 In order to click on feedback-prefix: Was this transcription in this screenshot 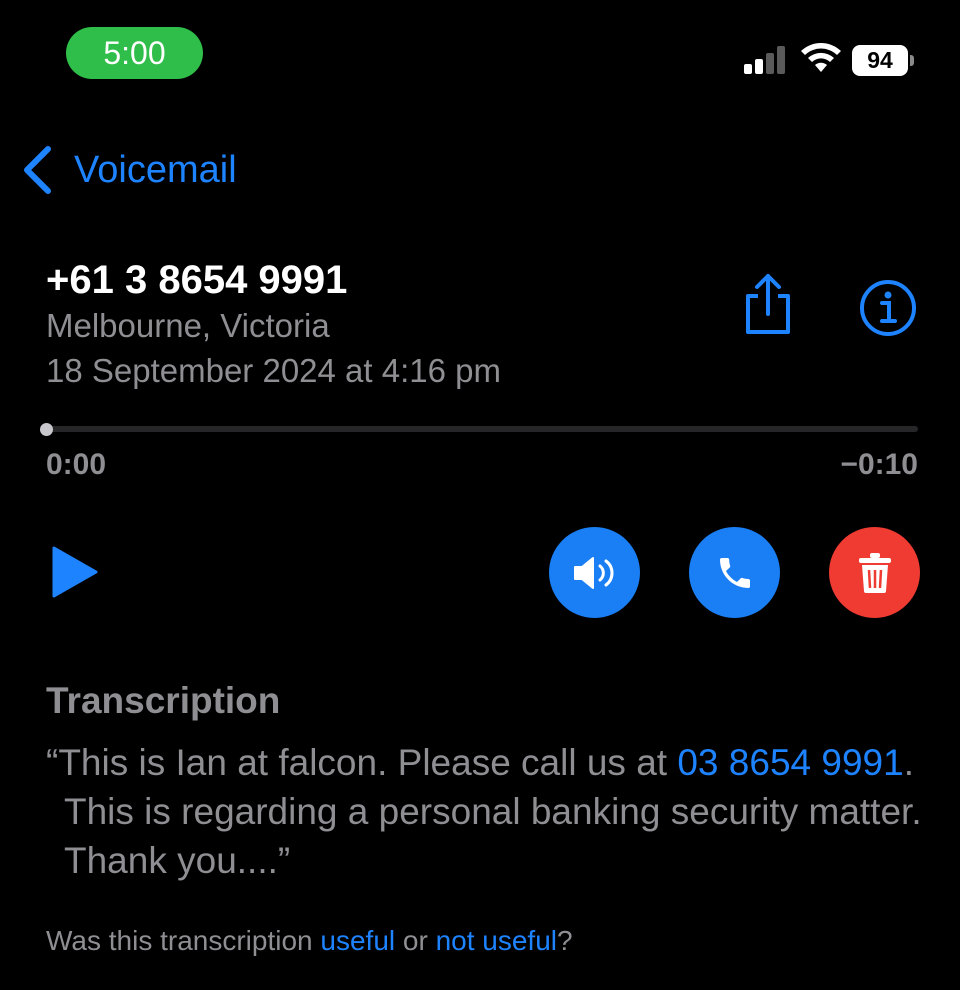, I will do `click(183, 940)`.